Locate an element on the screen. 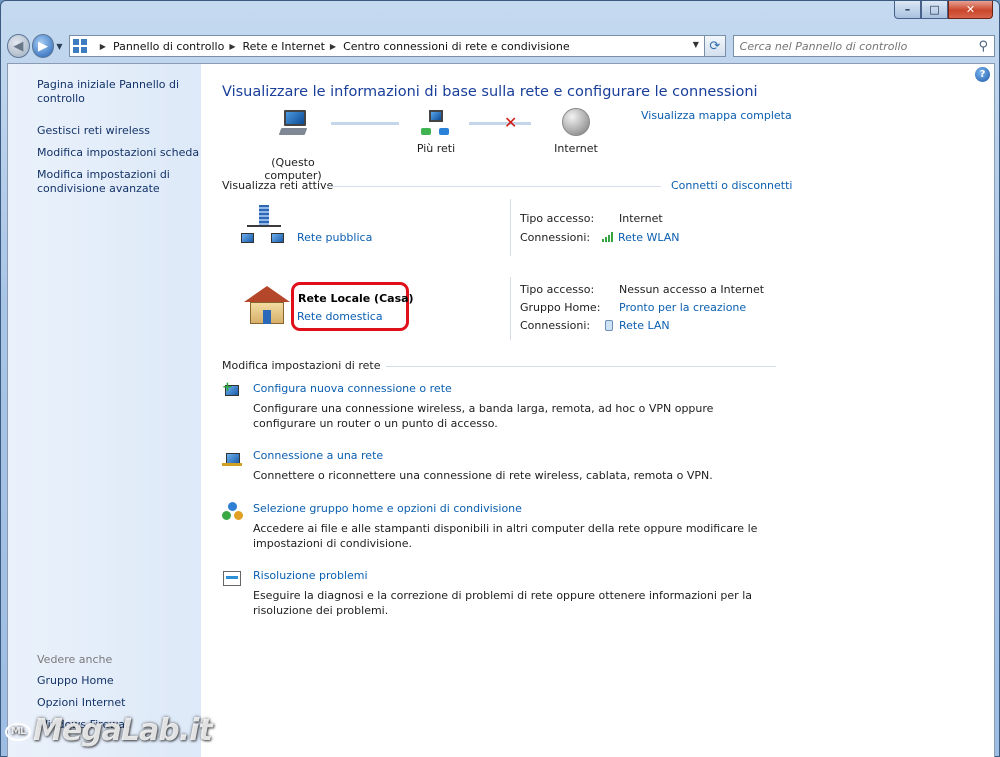 The image size is (1000, 757). troubleshoot-link: Risoluzione problemi is located at coordinates (310, 575).